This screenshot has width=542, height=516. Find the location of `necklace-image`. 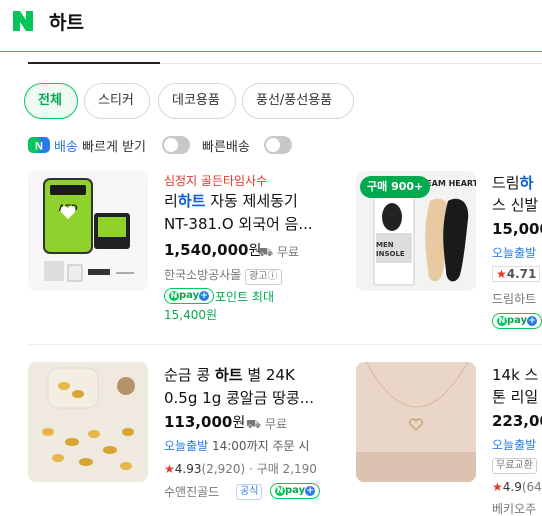

necklace-image is located at coordinates (416, 422).